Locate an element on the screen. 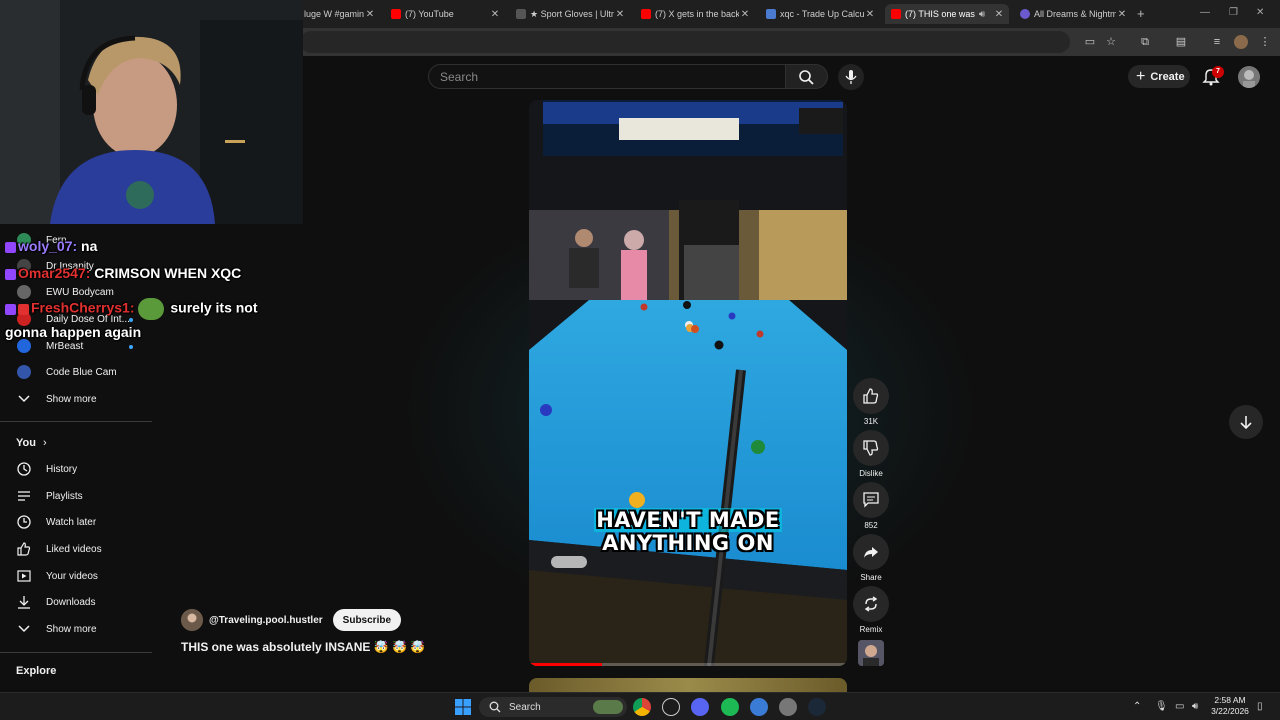  windows-start-icon is located at coordinates (463, 707).